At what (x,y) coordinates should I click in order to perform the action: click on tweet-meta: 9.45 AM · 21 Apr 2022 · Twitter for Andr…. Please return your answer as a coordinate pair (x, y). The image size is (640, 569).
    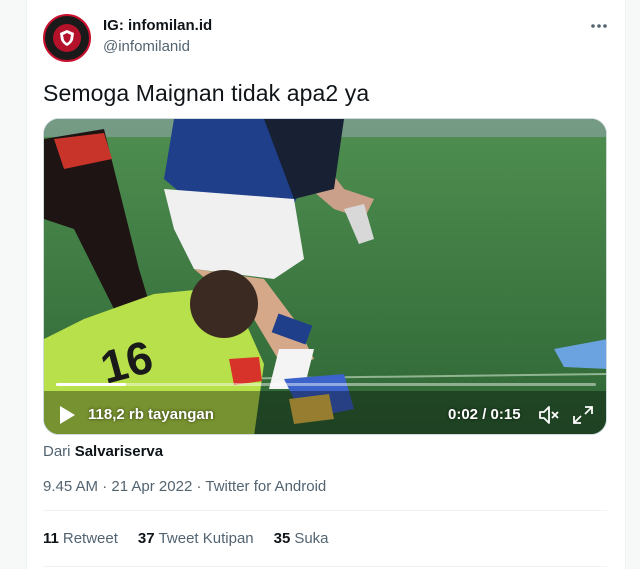
    Looking at the image, I should click on (184, 486).